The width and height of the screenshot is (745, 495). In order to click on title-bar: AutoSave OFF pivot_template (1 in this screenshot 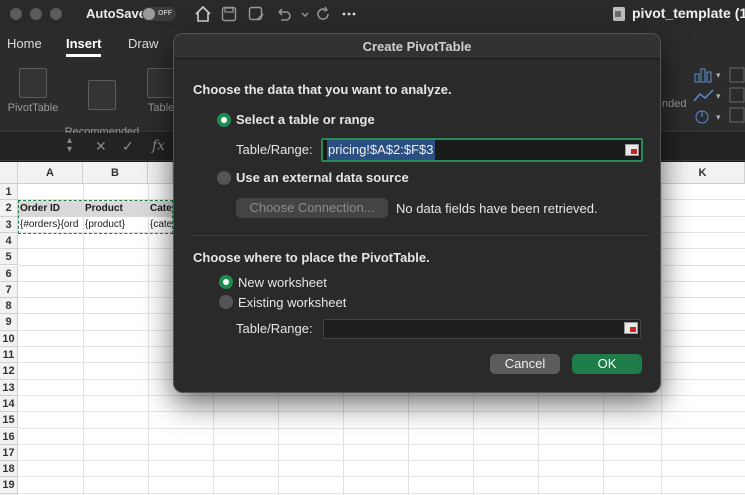, I will do `click(372, 14)`.